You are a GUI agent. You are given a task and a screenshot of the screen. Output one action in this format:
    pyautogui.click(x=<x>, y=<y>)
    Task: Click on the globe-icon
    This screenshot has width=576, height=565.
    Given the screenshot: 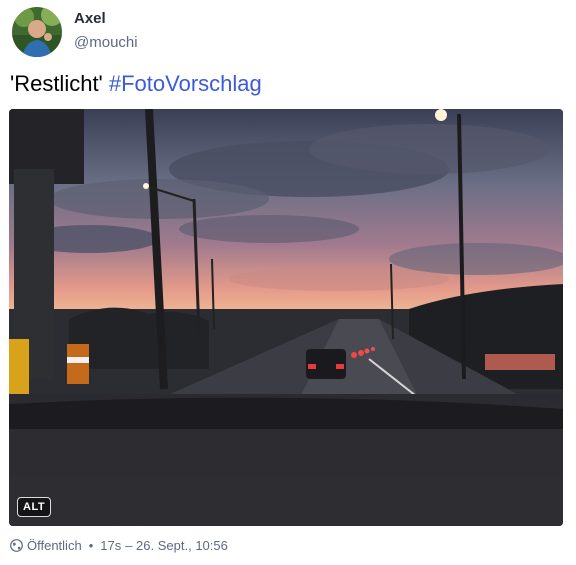 What is the action you would take?
    pyautogui.click(x=16, y=545)
    